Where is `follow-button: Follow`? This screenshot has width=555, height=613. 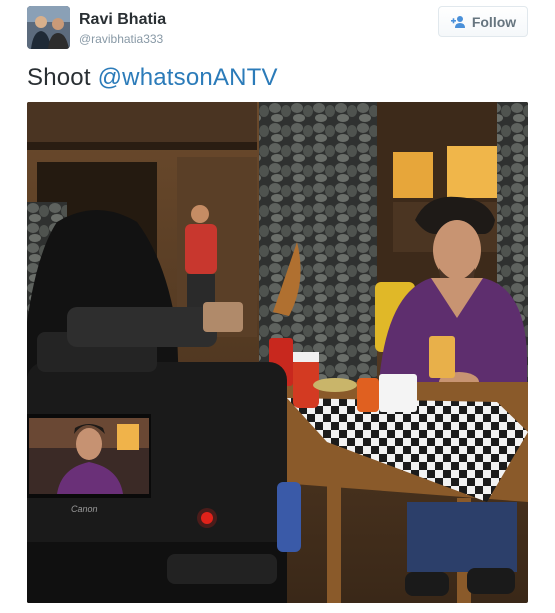
follow-button: Follow is located at coordinates (483, 21).